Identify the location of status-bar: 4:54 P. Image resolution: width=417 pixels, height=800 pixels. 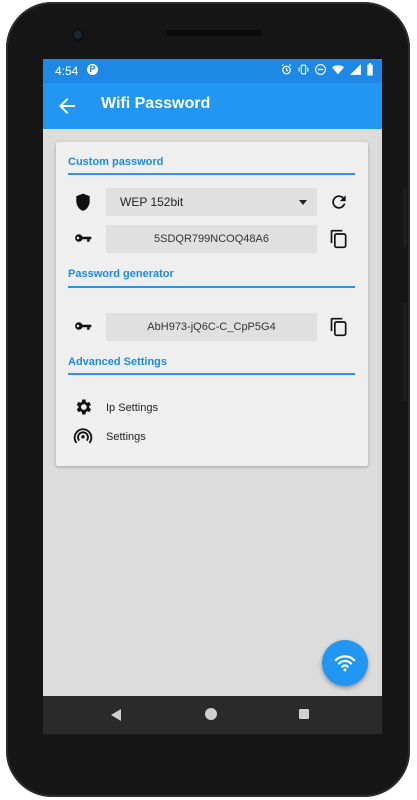
(212, 71).